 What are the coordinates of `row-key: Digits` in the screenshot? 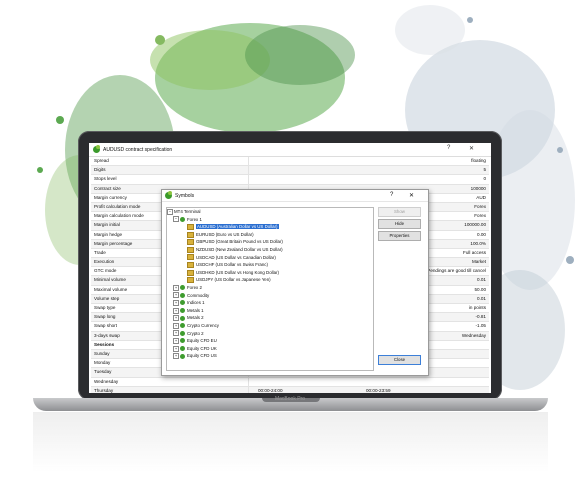 It's located at (170, 170).